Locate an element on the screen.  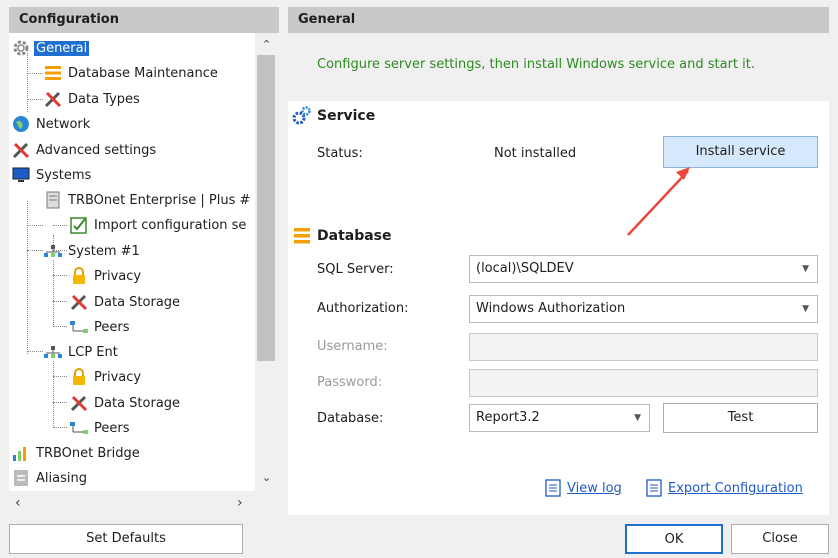
tree-item-general: General is located at coordinates (50, 48).